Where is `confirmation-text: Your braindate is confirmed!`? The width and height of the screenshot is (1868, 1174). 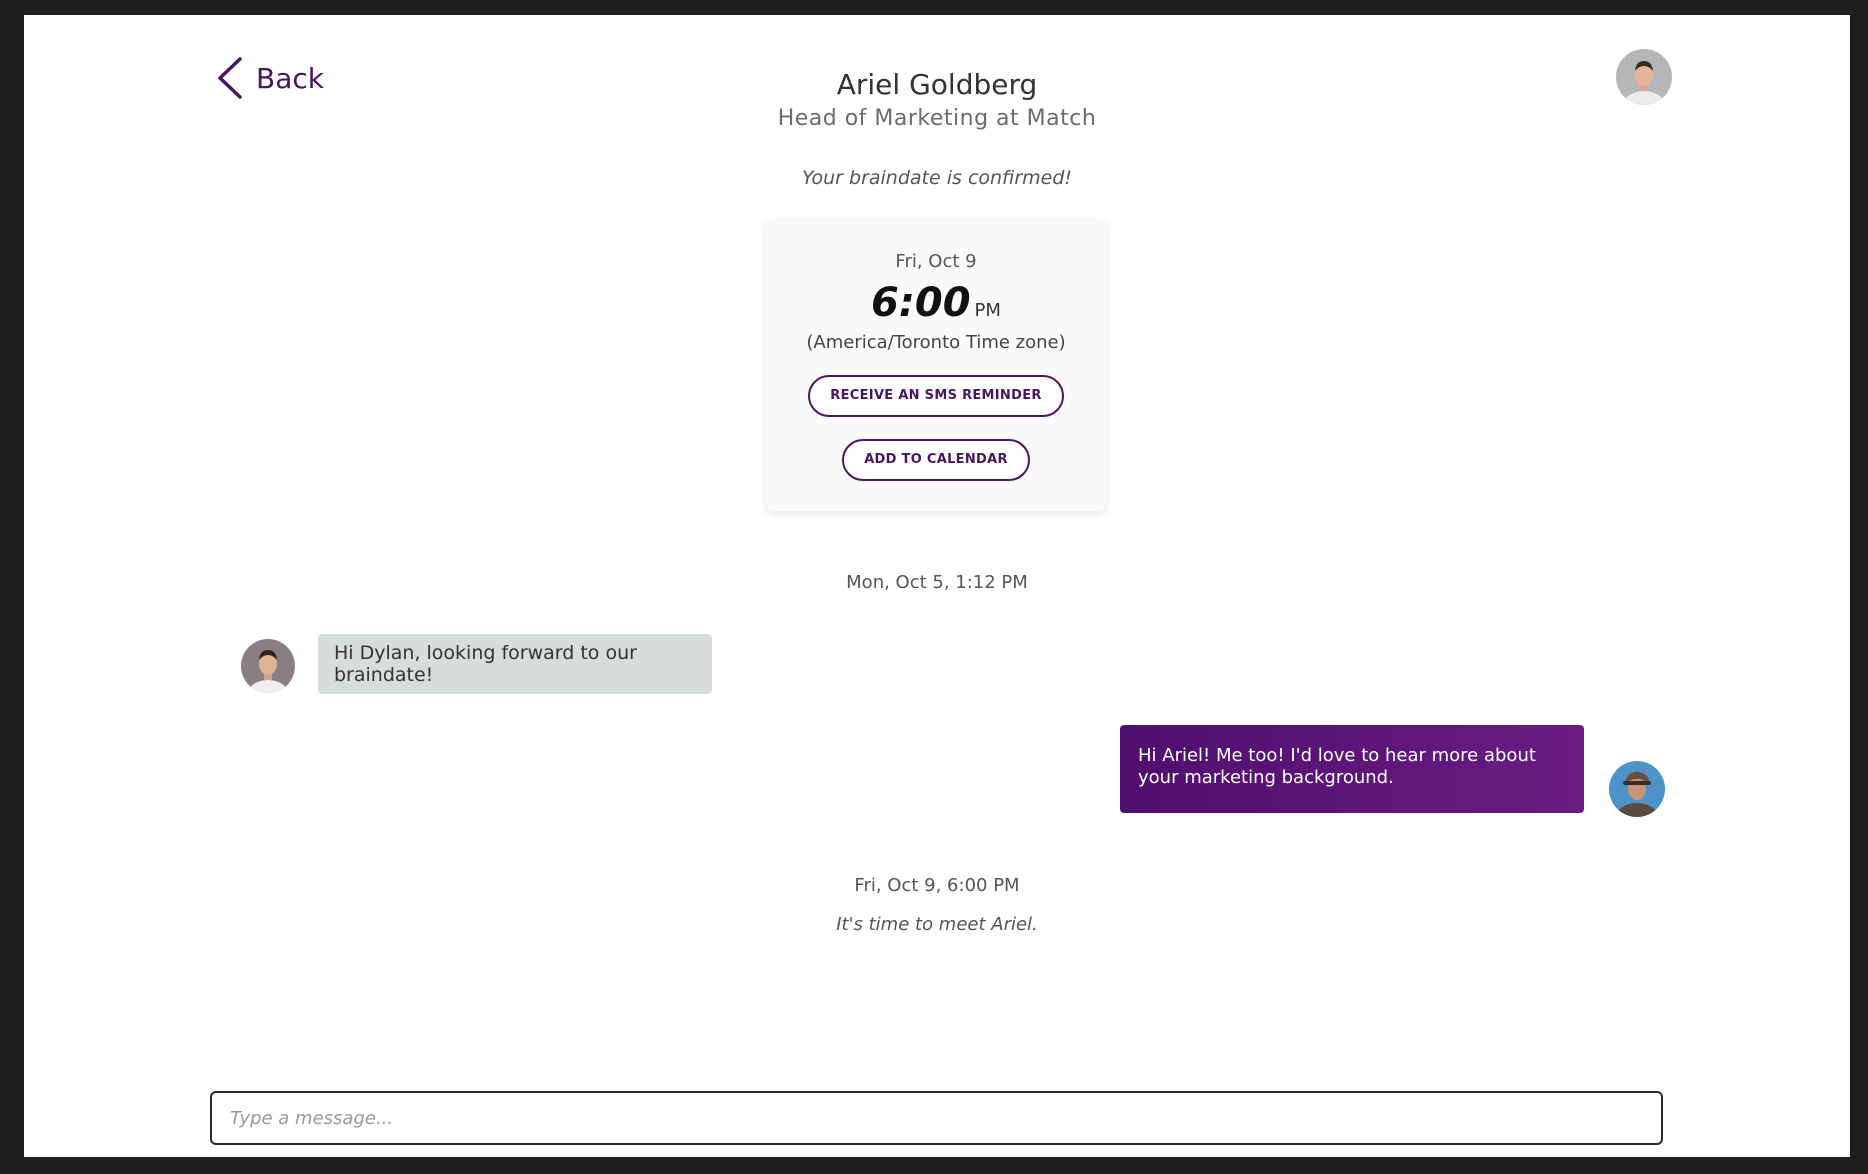 confirmation-text: Your braindate is confirmed! is located at coordinates (937, 178).